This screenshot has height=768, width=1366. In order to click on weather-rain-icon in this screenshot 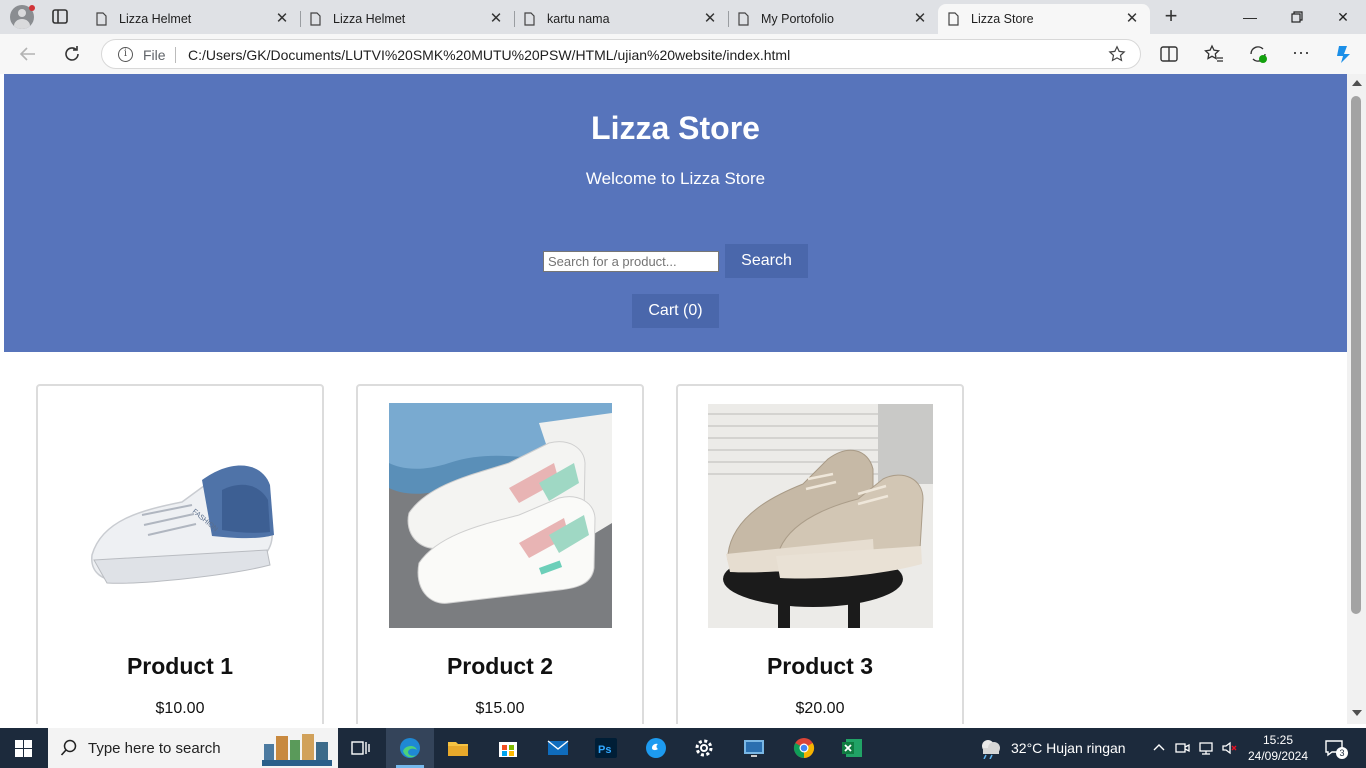, I will do `click(991, 748)`.